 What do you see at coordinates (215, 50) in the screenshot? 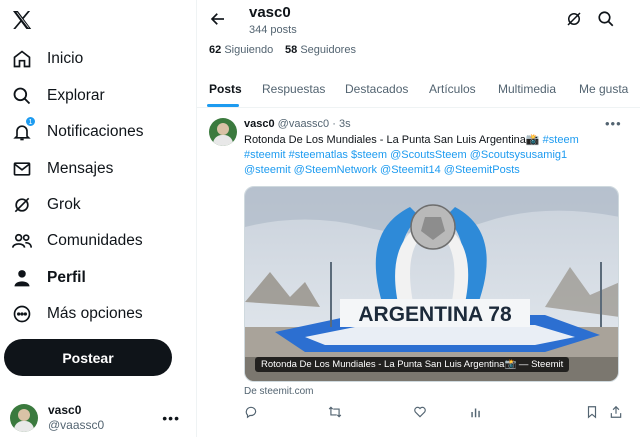
I see `following-count: 62` at bounding box center [215, 50].